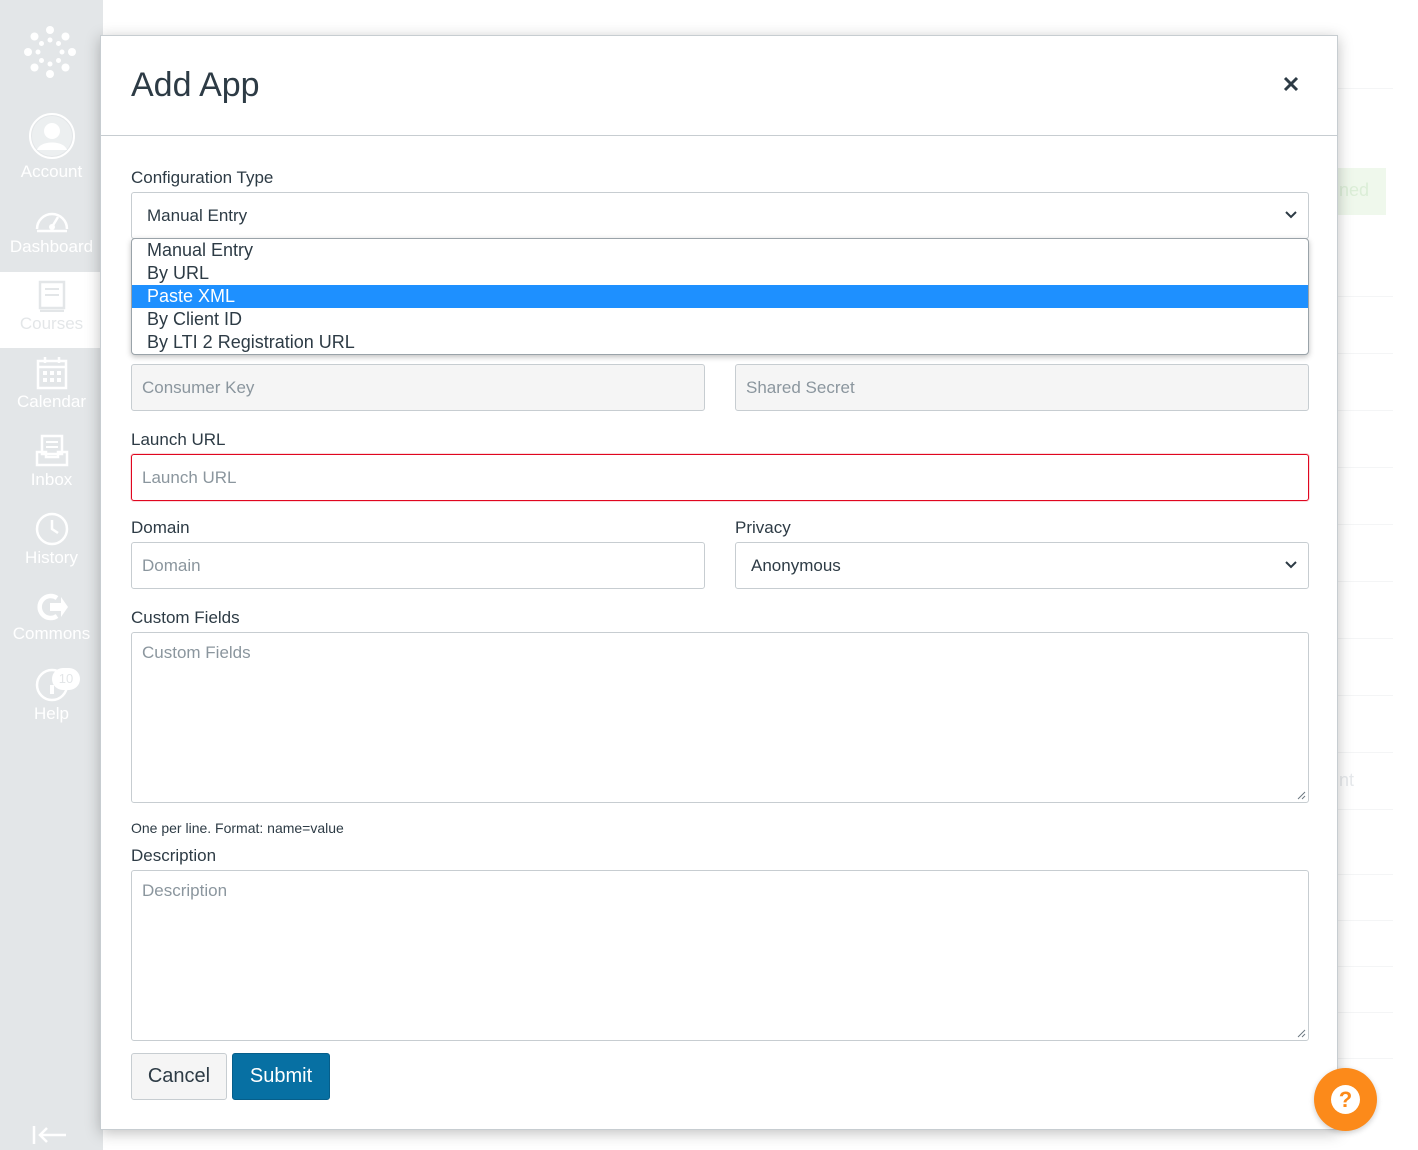 The height and width of the screenshot is (1150, 1418). What do you see at coordinates (178, 439) in the screenshot?
I see `launch-url-label: Launch URL` at bounding box center [178, 439].